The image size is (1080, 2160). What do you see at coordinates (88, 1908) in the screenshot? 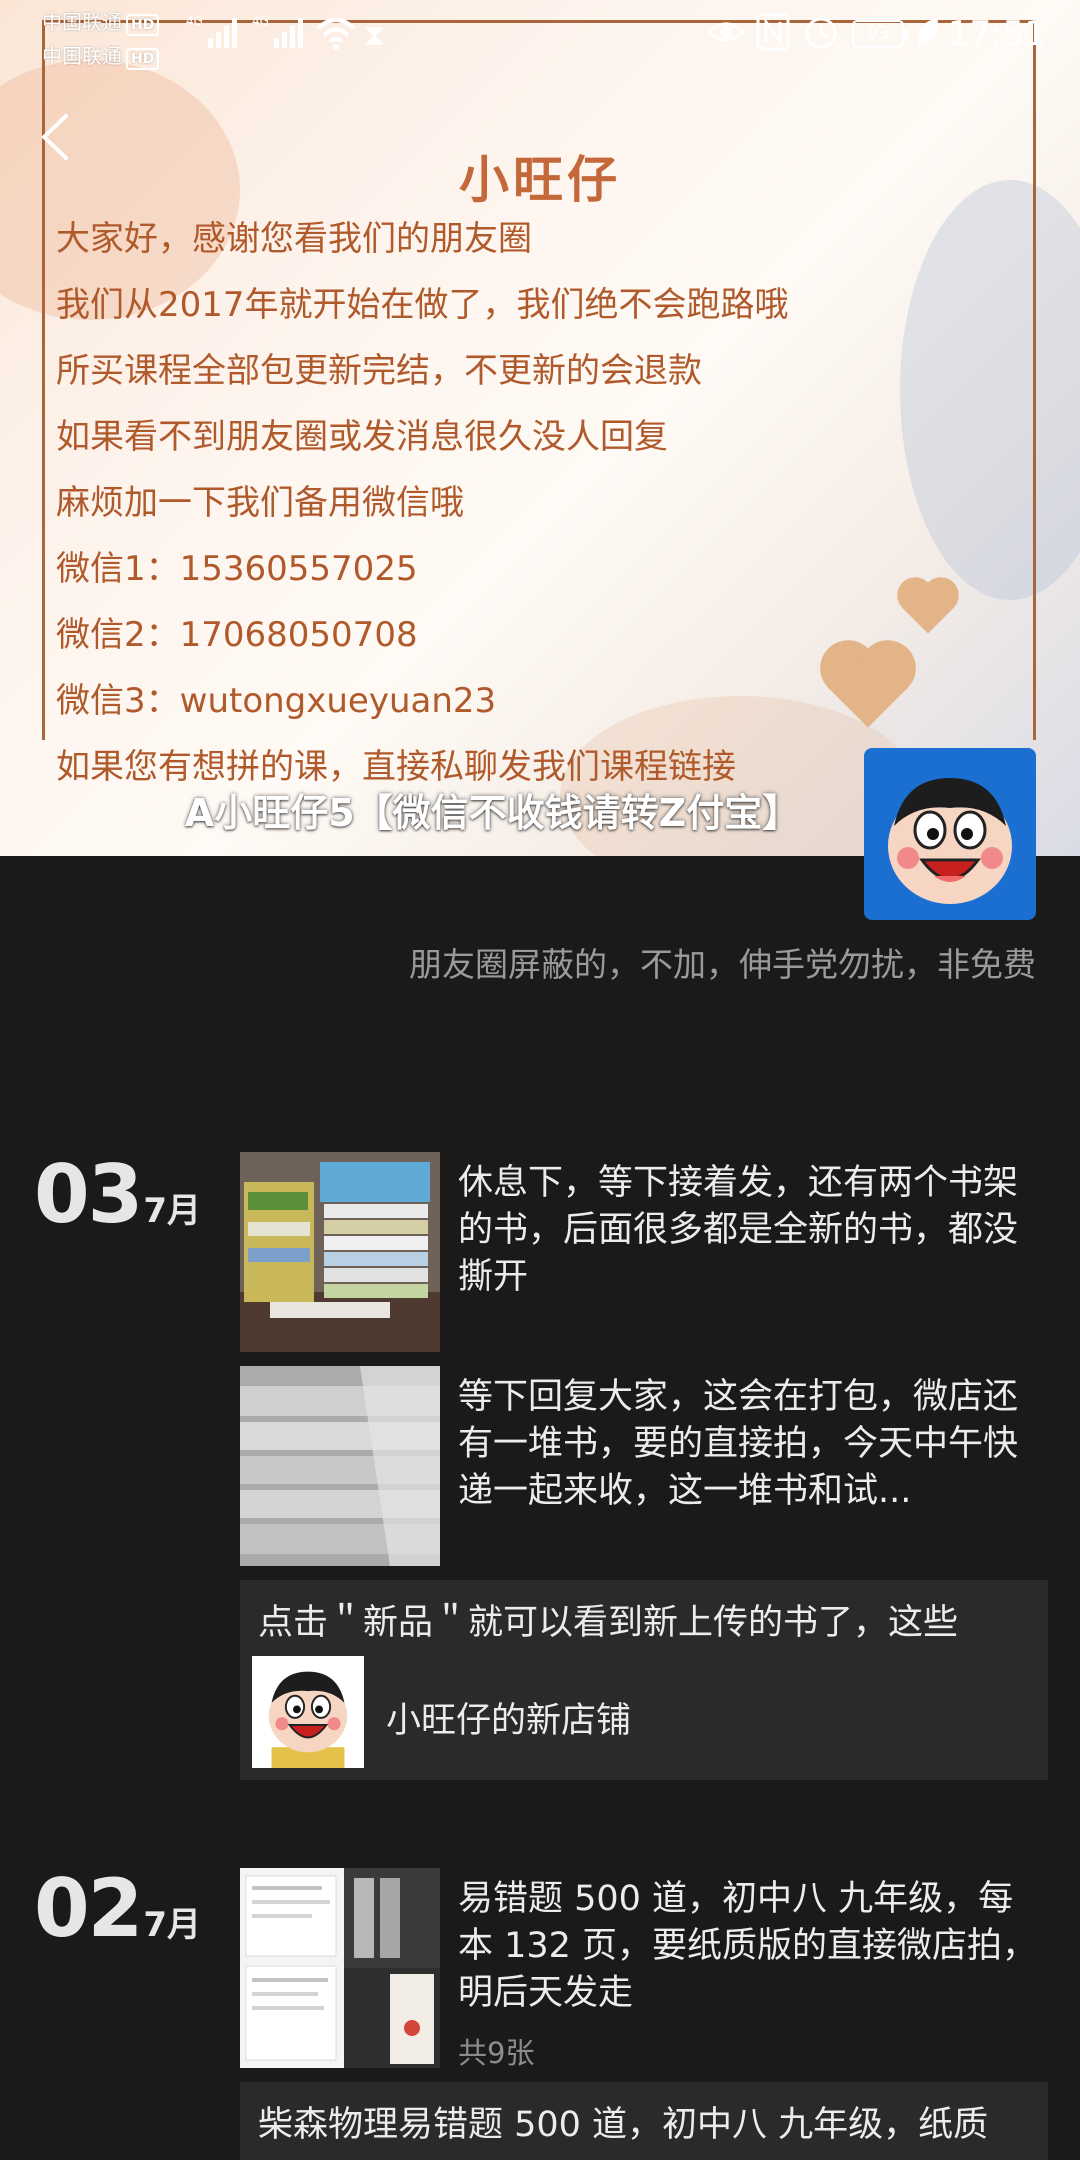
I see `date-day: 02` at bounding box center [88, 1908].